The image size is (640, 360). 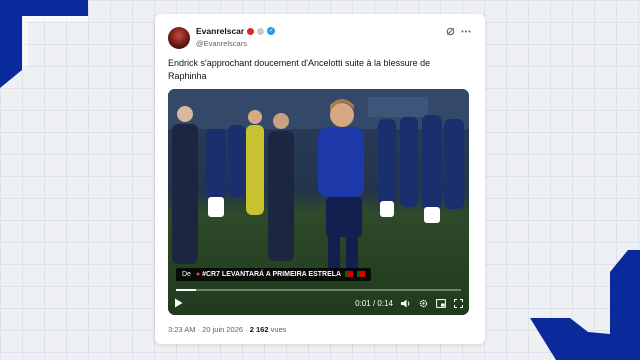 I want to click on more-options-icon, so click(x=466, y=31).